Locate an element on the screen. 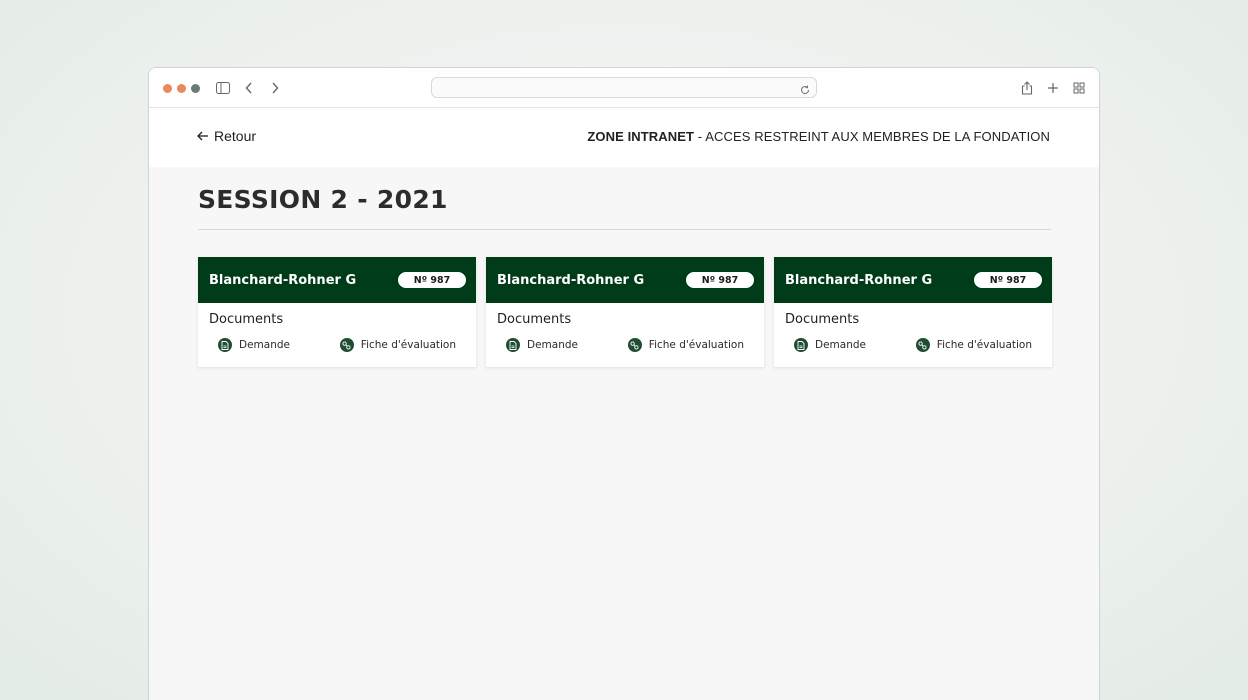 Image resolution: width=1248 pixels, height=700 pixels. page-title: SESSION 2 - 2021 is located at coordinates (323, 199).